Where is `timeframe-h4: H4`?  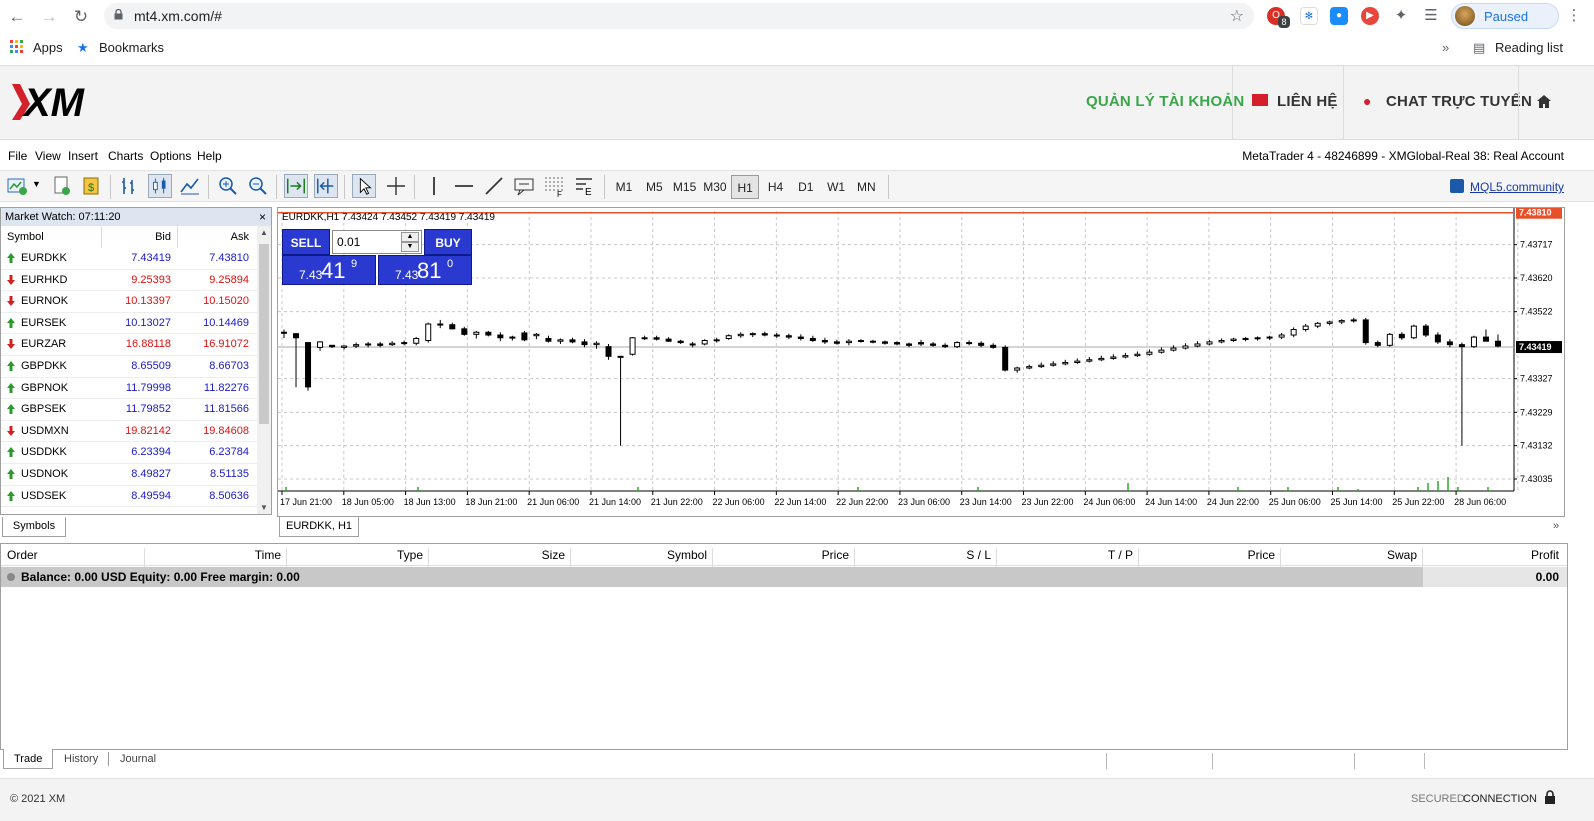
timeframe-h4: H4 is located at coordinates (776, 187).